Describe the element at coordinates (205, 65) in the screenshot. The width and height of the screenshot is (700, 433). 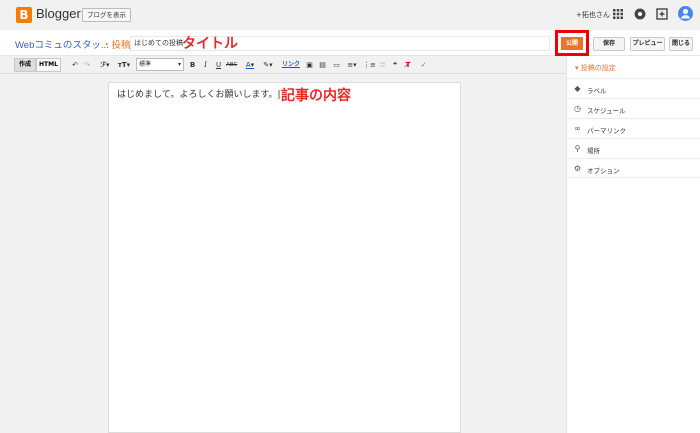
I see `italic-icon: I` at that location.